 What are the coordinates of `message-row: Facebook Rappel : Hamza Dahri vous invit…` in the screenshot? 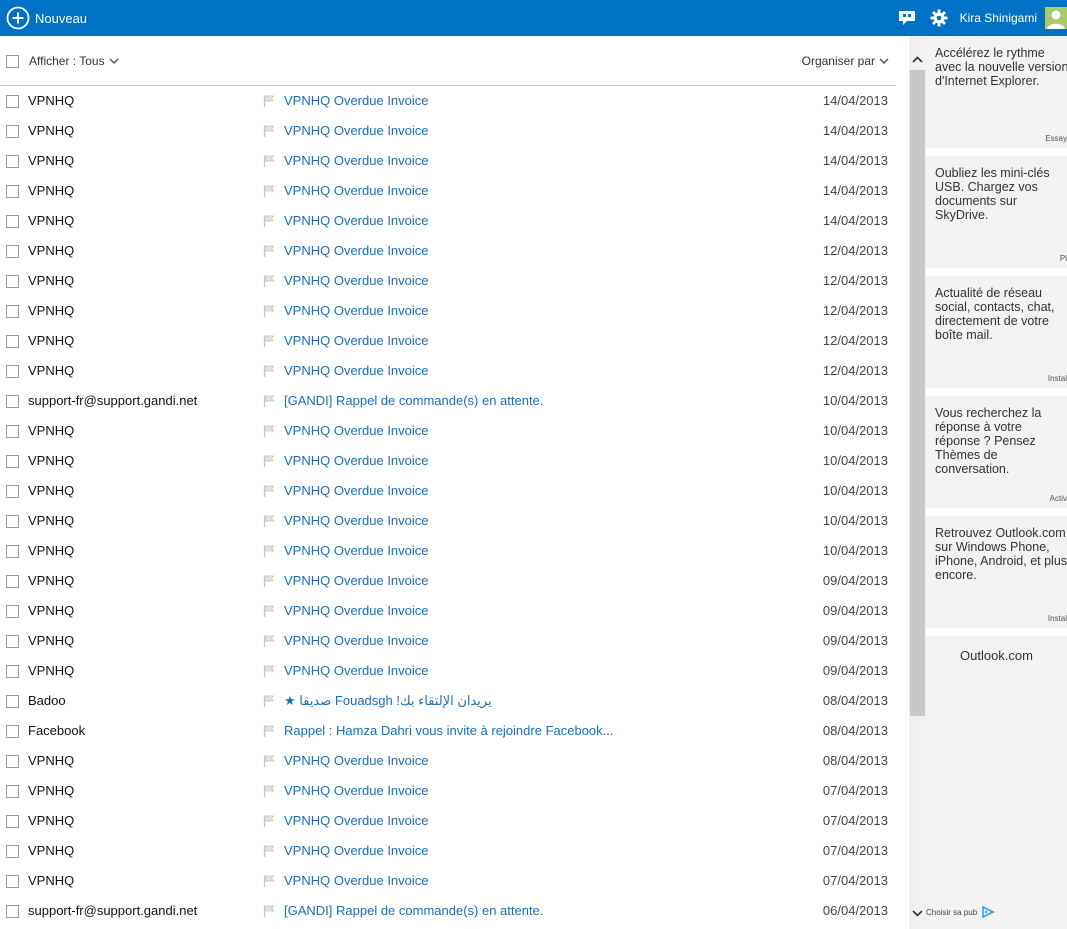 It's located at (448, 731).